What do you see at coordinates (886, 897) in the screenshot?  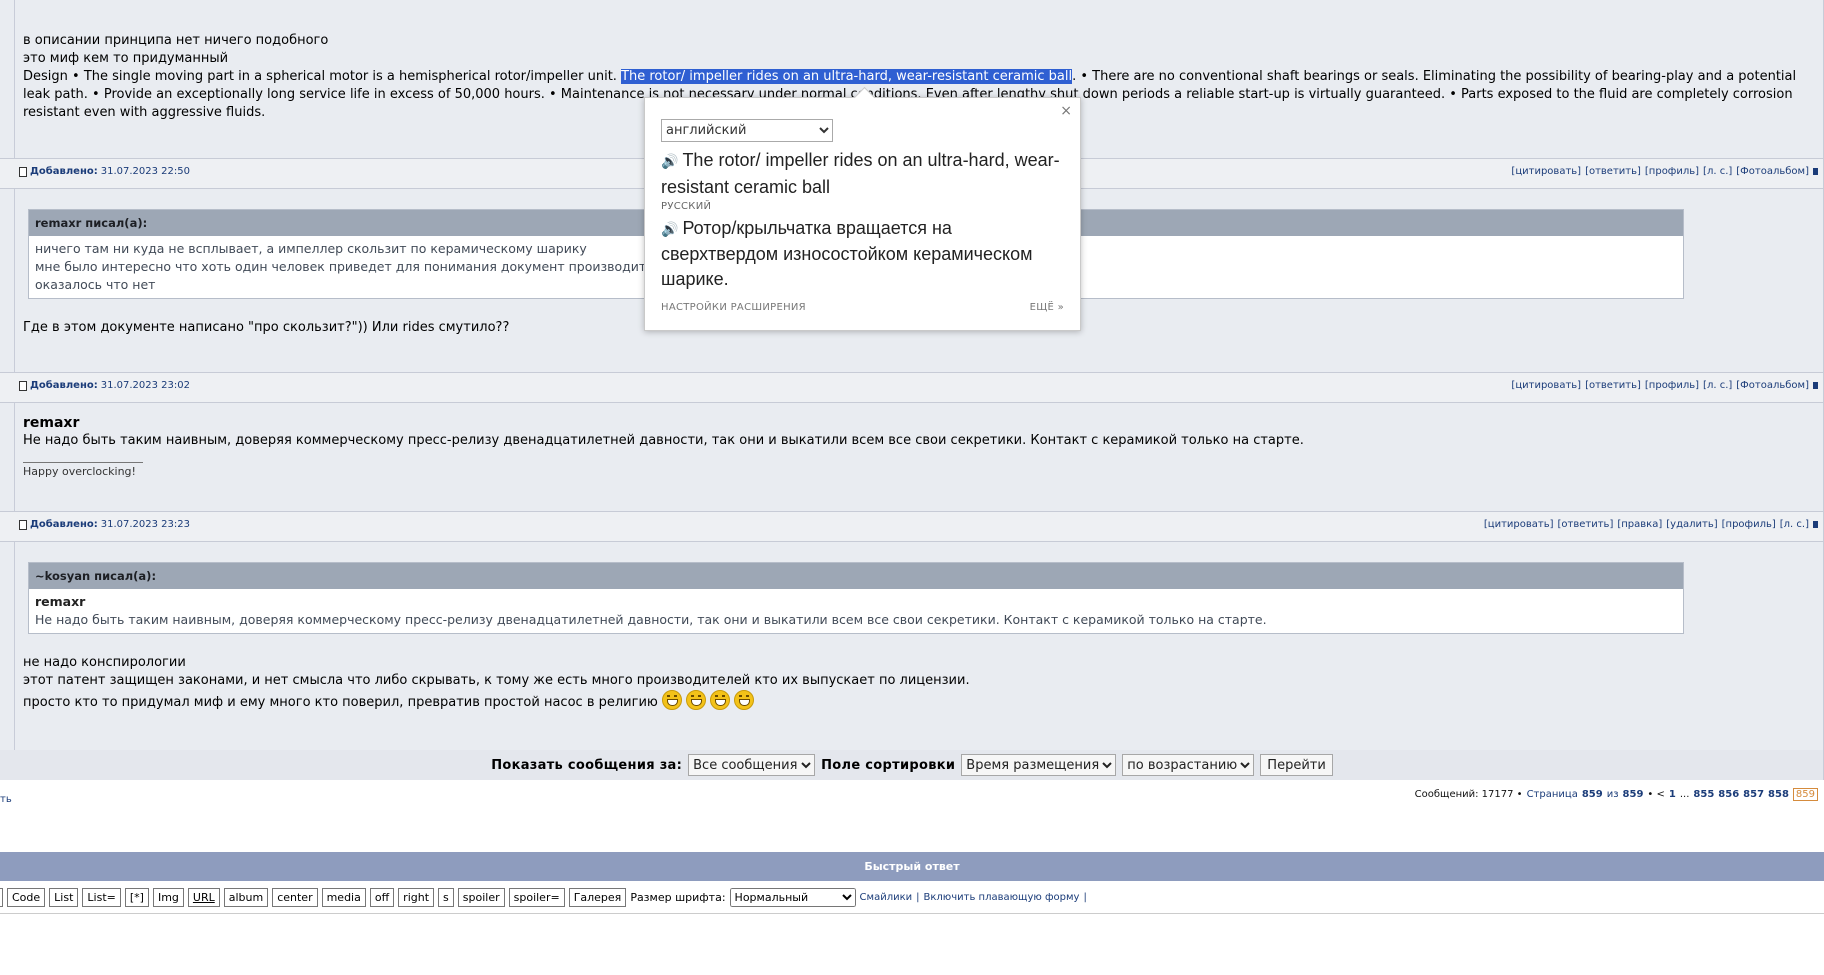 I see `smilies-link: Смайлики` at bounding box center [886, 897].